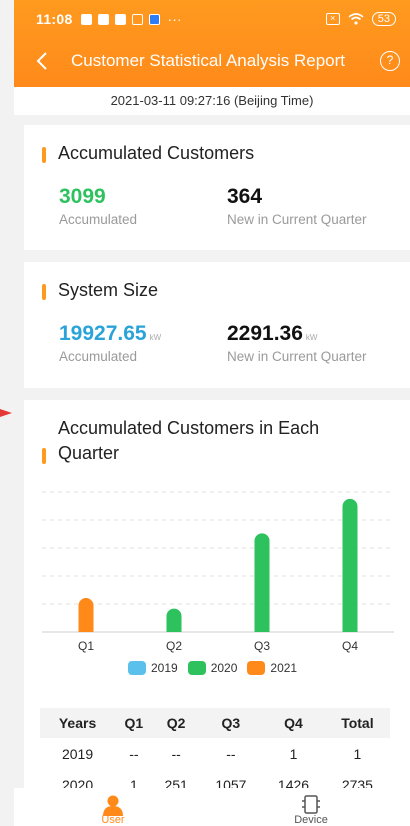 The image size is (410, 826). Describe the element at coordinates (350, 565) in the screenshot. I see `bar-2020-Q4` at that location.